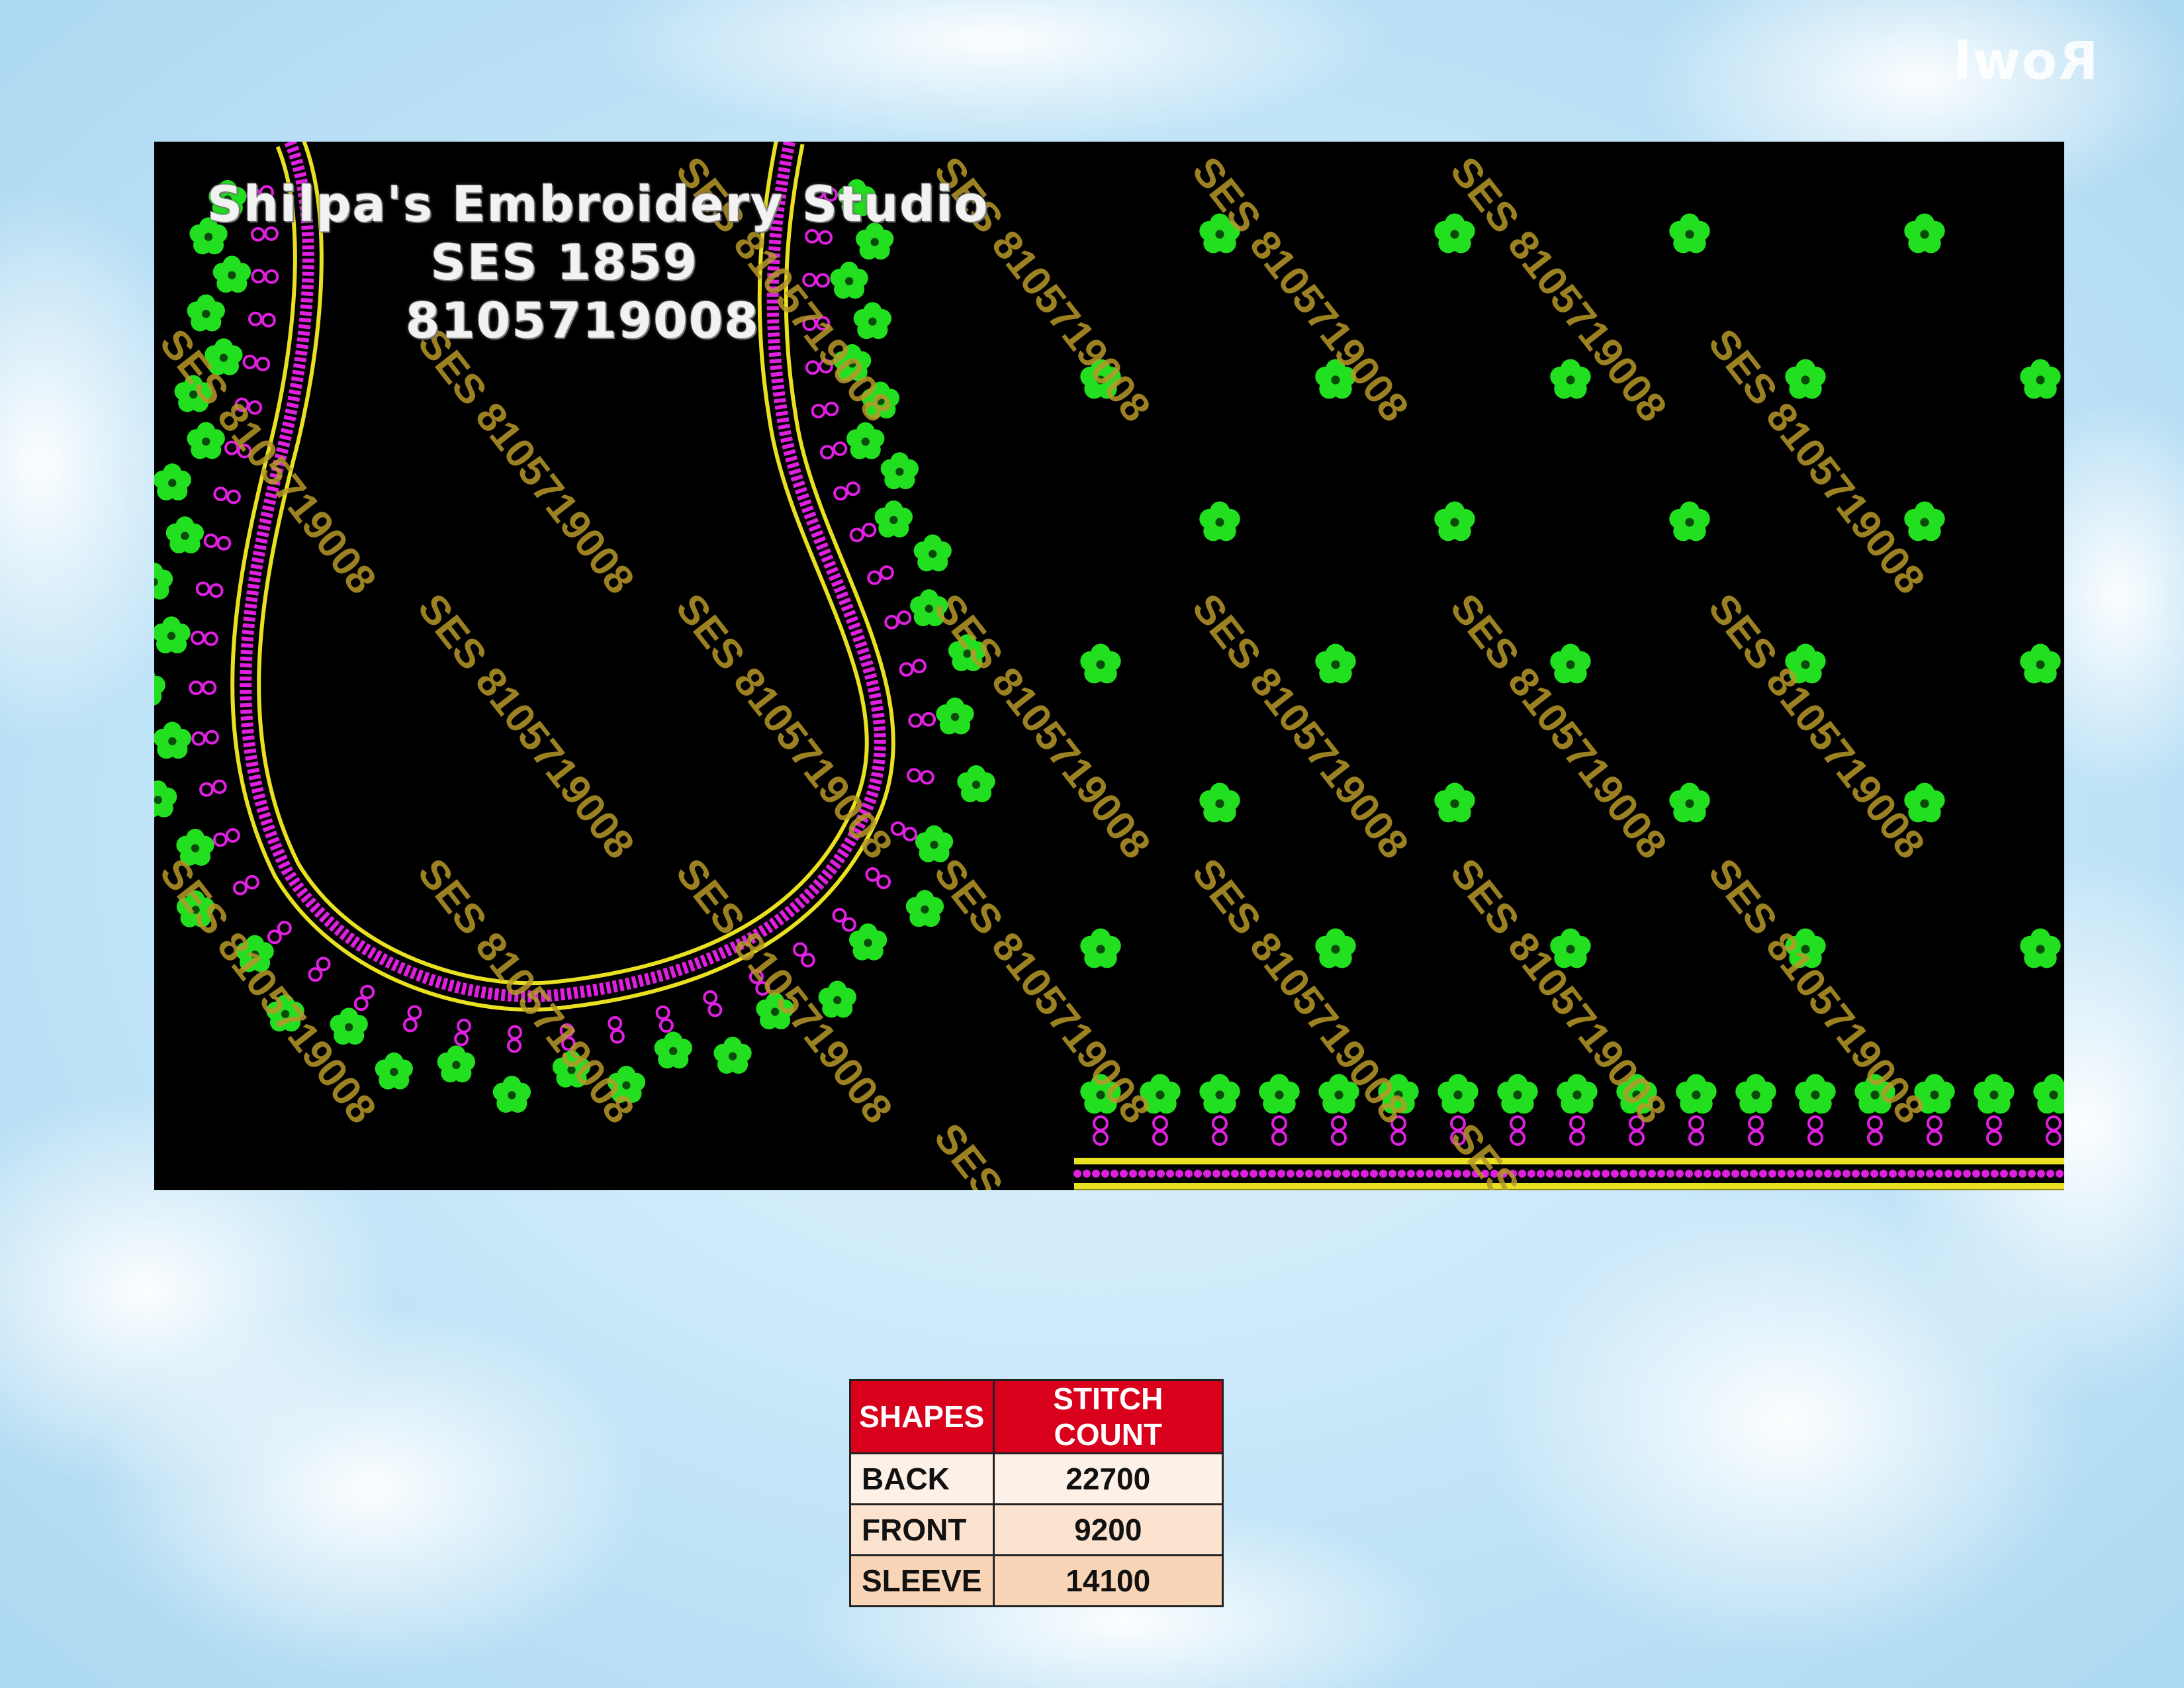 The width and height of the screenshot is (2184, 1688). Describe the element at coordinates (2025, 61) in the screenshot. I see `brand-logo: Rowl` at that location.